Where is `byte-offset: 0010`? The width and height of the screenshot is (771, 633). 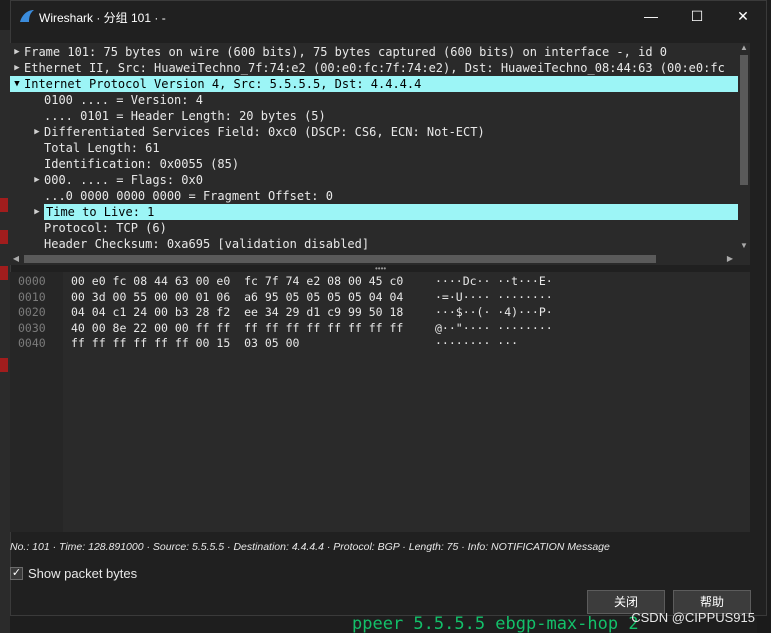 byte-offset: 0010 is located at coordinates (32, 296).